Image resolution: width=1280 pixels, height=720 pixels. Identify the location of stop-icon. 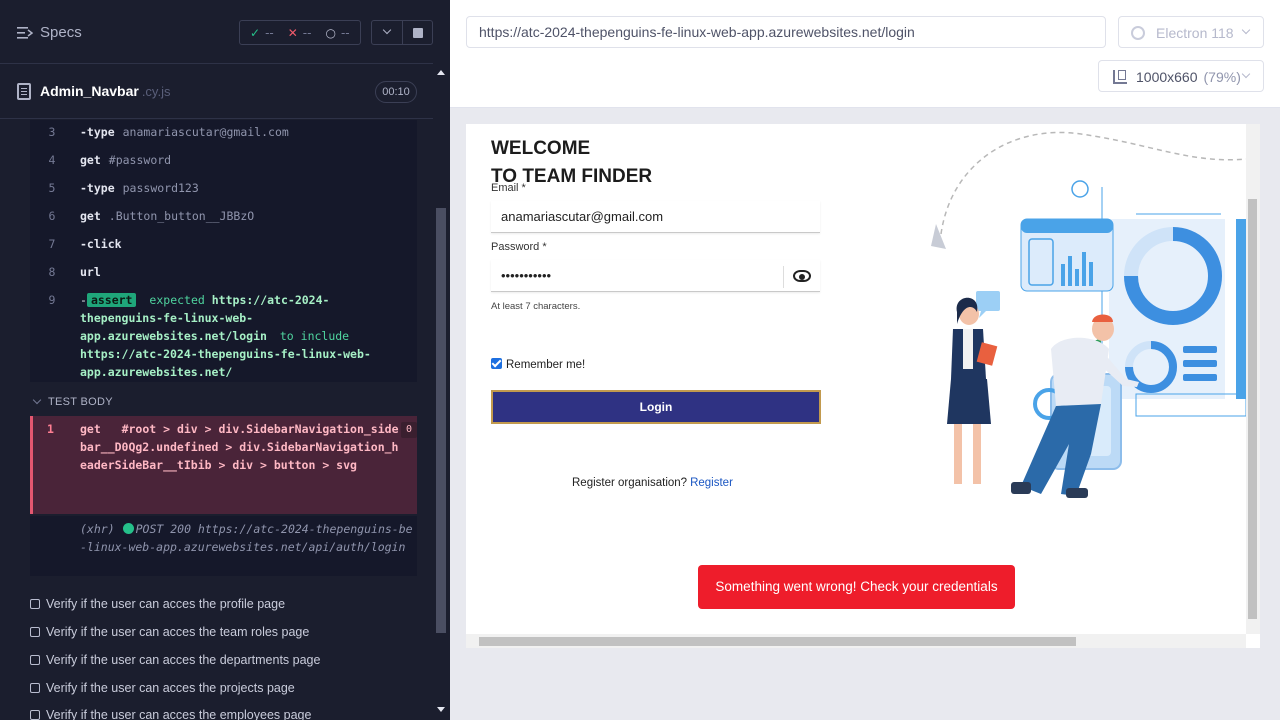
(418, 33).